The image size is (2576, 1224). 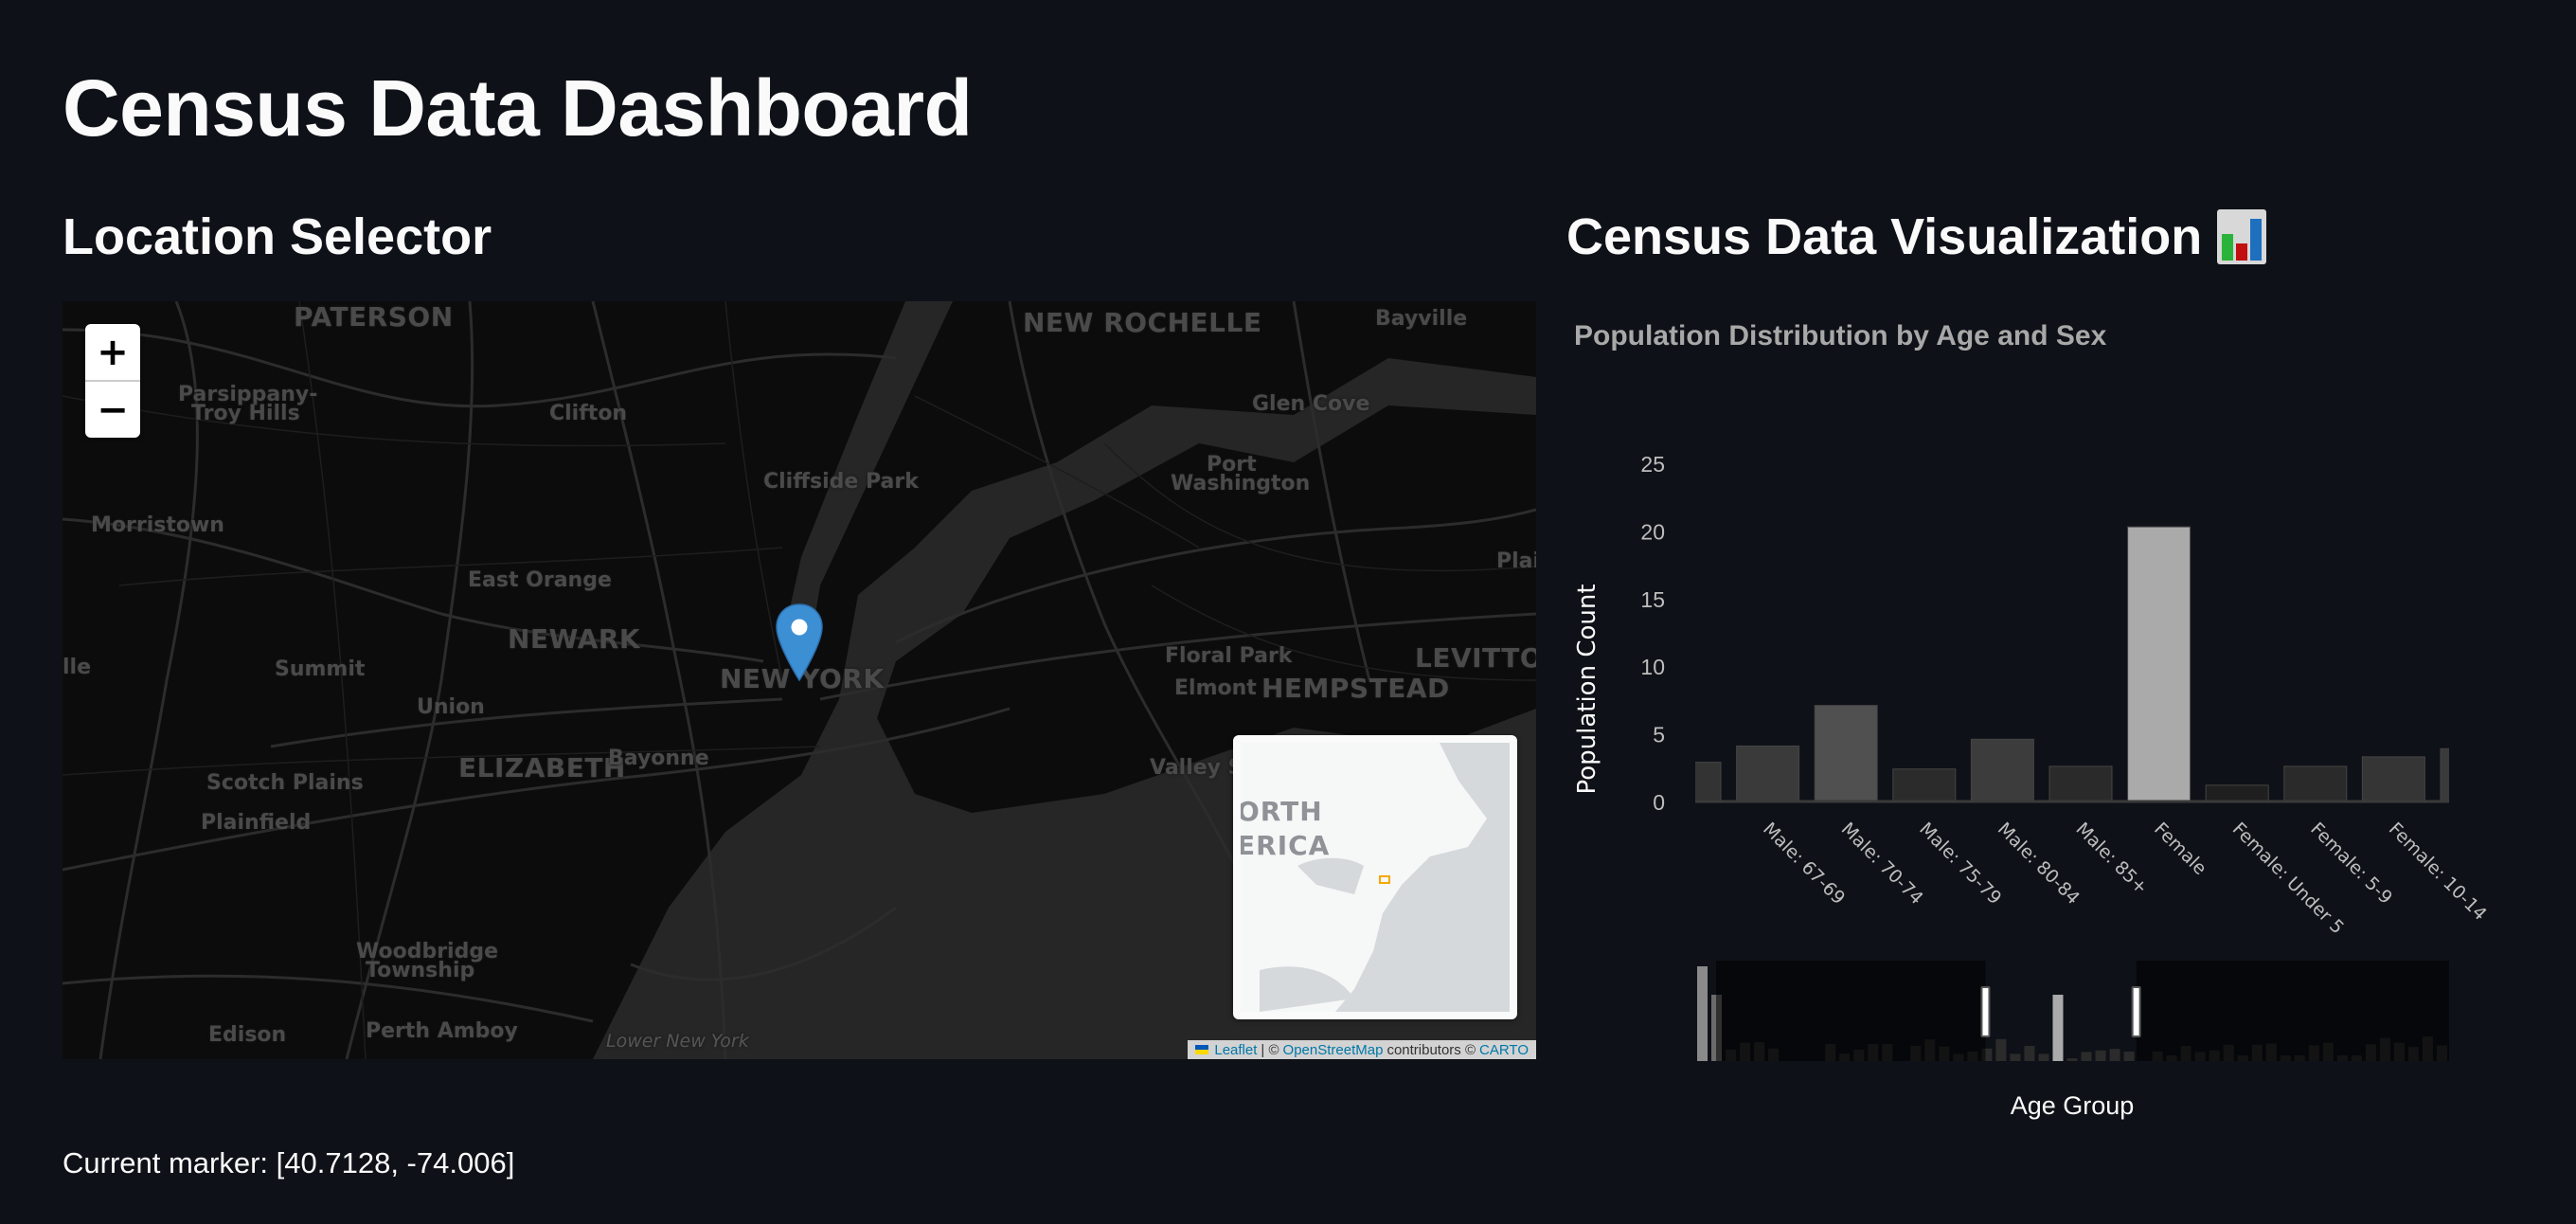 I want to click on attribution-contributors: contributors ©, so click(x=1431, y=1049).